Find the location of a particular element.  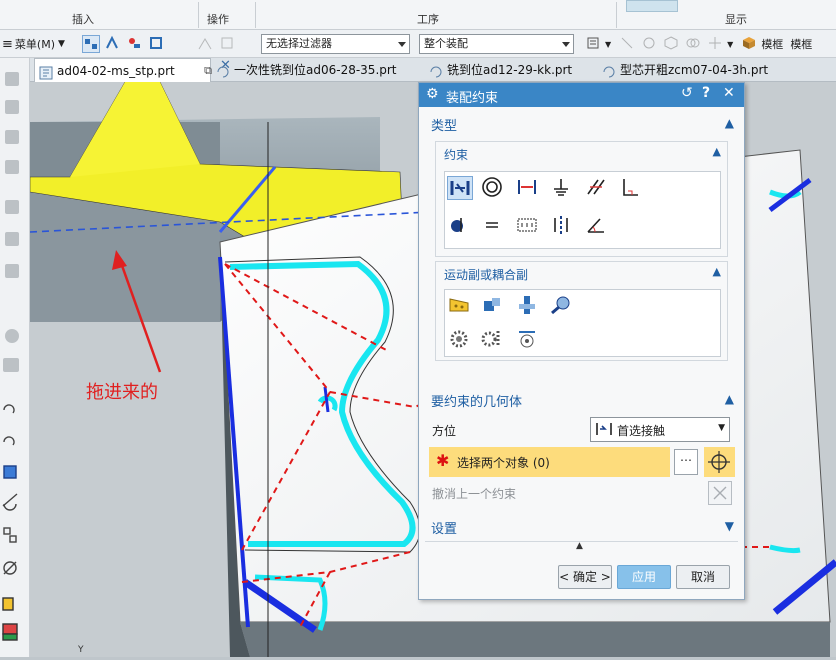

constraint-icon-grid is located at coordinates (582, 210).